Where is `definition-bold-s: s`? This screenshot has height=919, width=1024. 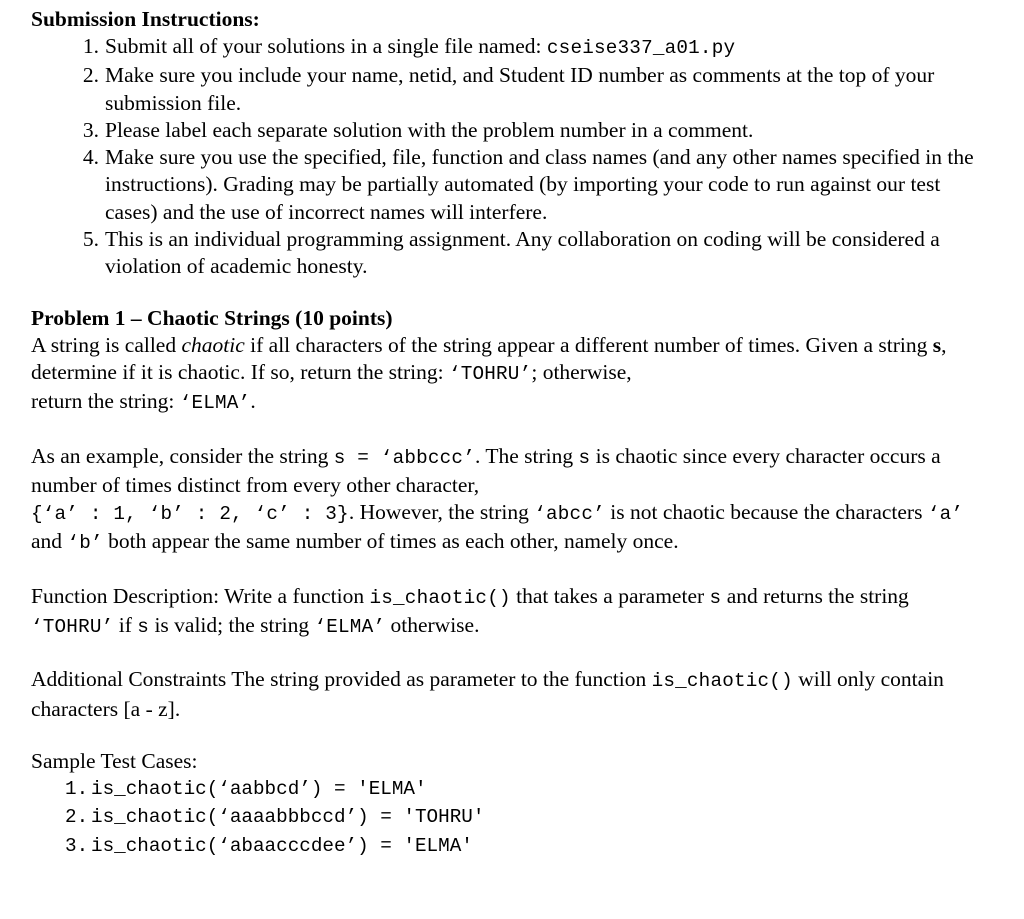
definition-bold-s: s is located at coordinates (937, 344).